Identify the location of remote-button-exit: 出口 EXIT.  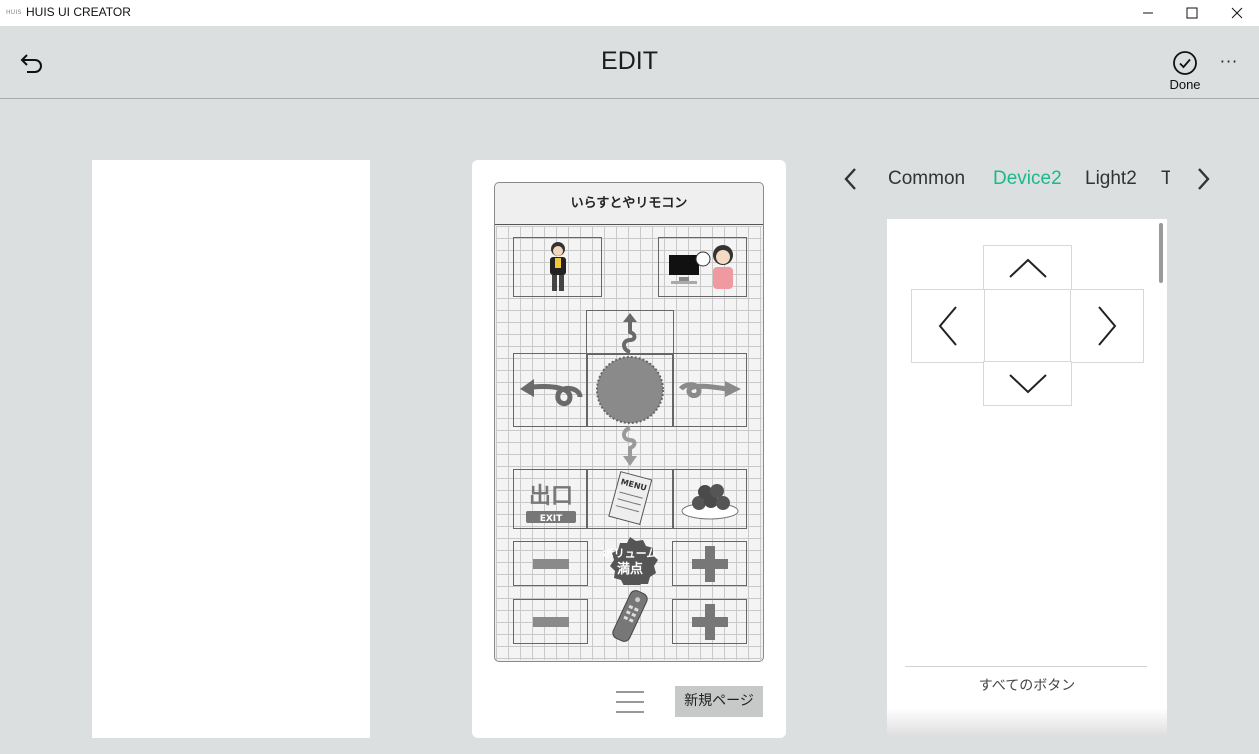
(550, 499).